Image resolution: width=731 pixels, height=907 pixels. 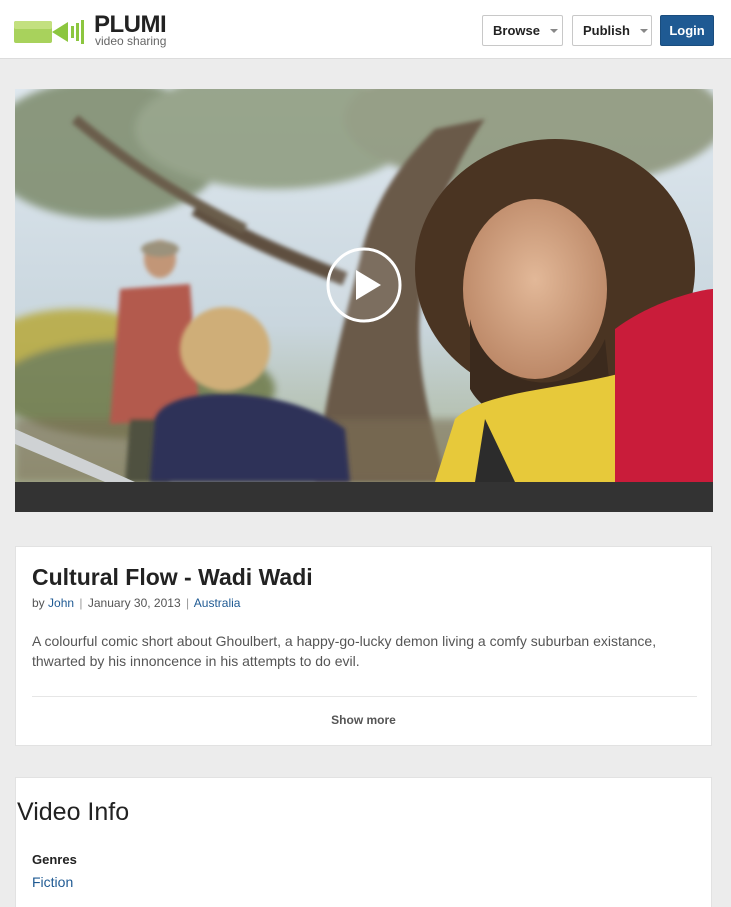 What do you see at coordinates (73, 812) in the screenshot?
I see `video-info-heading: Video Info` at bounding box center [73, 812].